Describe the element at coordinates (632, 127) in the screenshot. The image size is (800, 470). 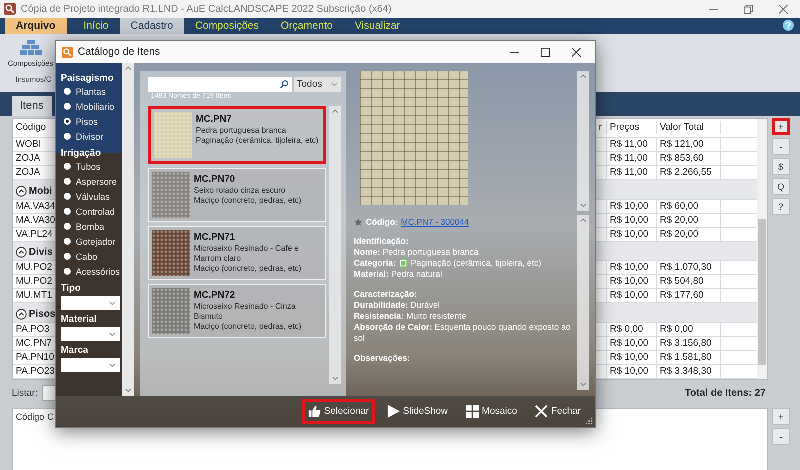
I see `column-header: Preços` at that location.